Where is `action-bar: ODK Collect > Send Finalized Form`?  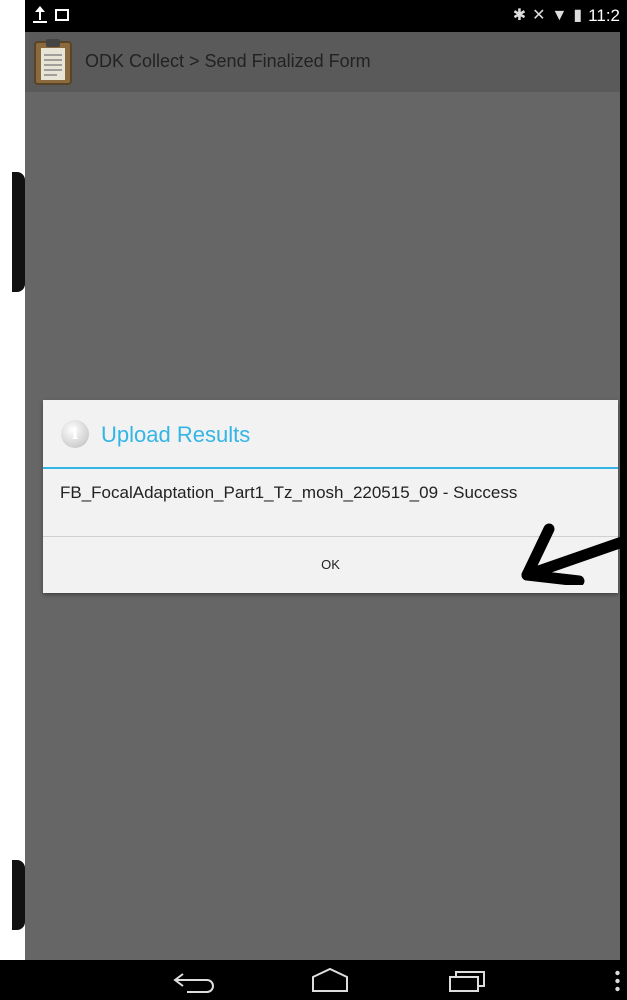 action-bar: ODK Collect > Send Finalized Form is located at coordinates (322, 62).